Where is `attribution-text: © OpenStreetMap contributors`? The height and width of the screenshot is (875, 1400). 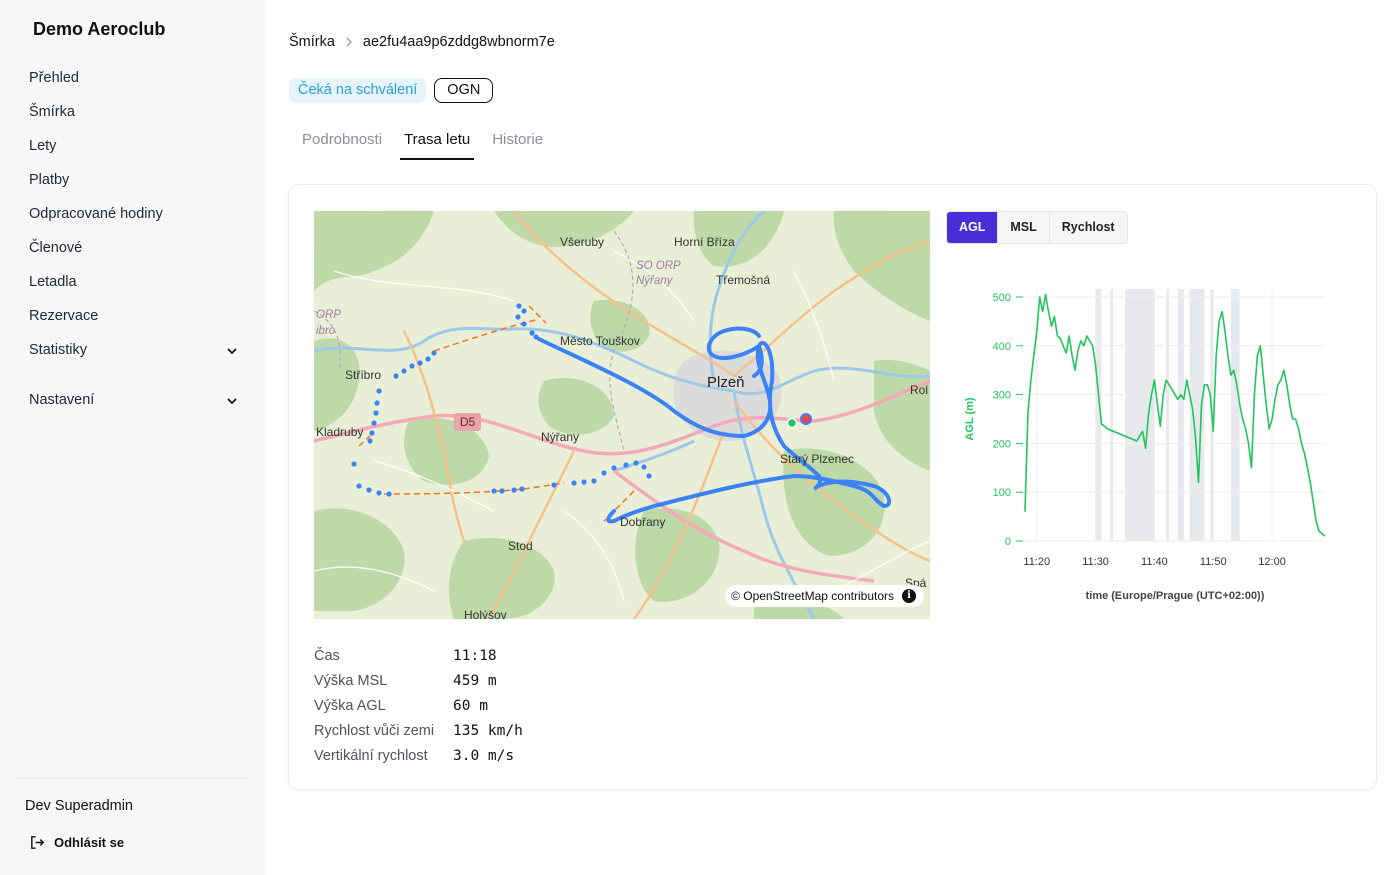 attribution-text: © OpenStreetMap contributors is located at coordinates (812, 596).